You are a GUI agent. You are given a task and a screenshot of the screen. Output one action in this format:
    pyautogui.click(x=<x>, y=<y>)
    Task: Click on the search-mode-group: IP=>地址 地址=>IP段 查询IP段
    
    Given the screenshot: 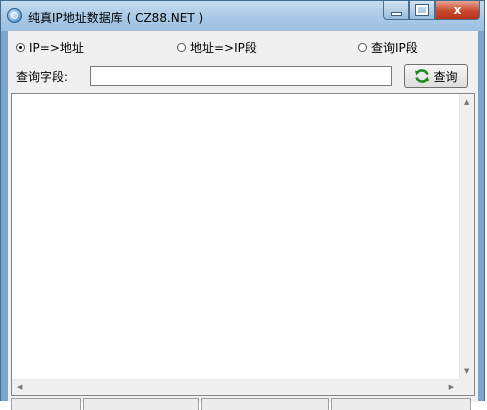 What is the action you would take?
    pyautogui.click(x=243, y=46)
    